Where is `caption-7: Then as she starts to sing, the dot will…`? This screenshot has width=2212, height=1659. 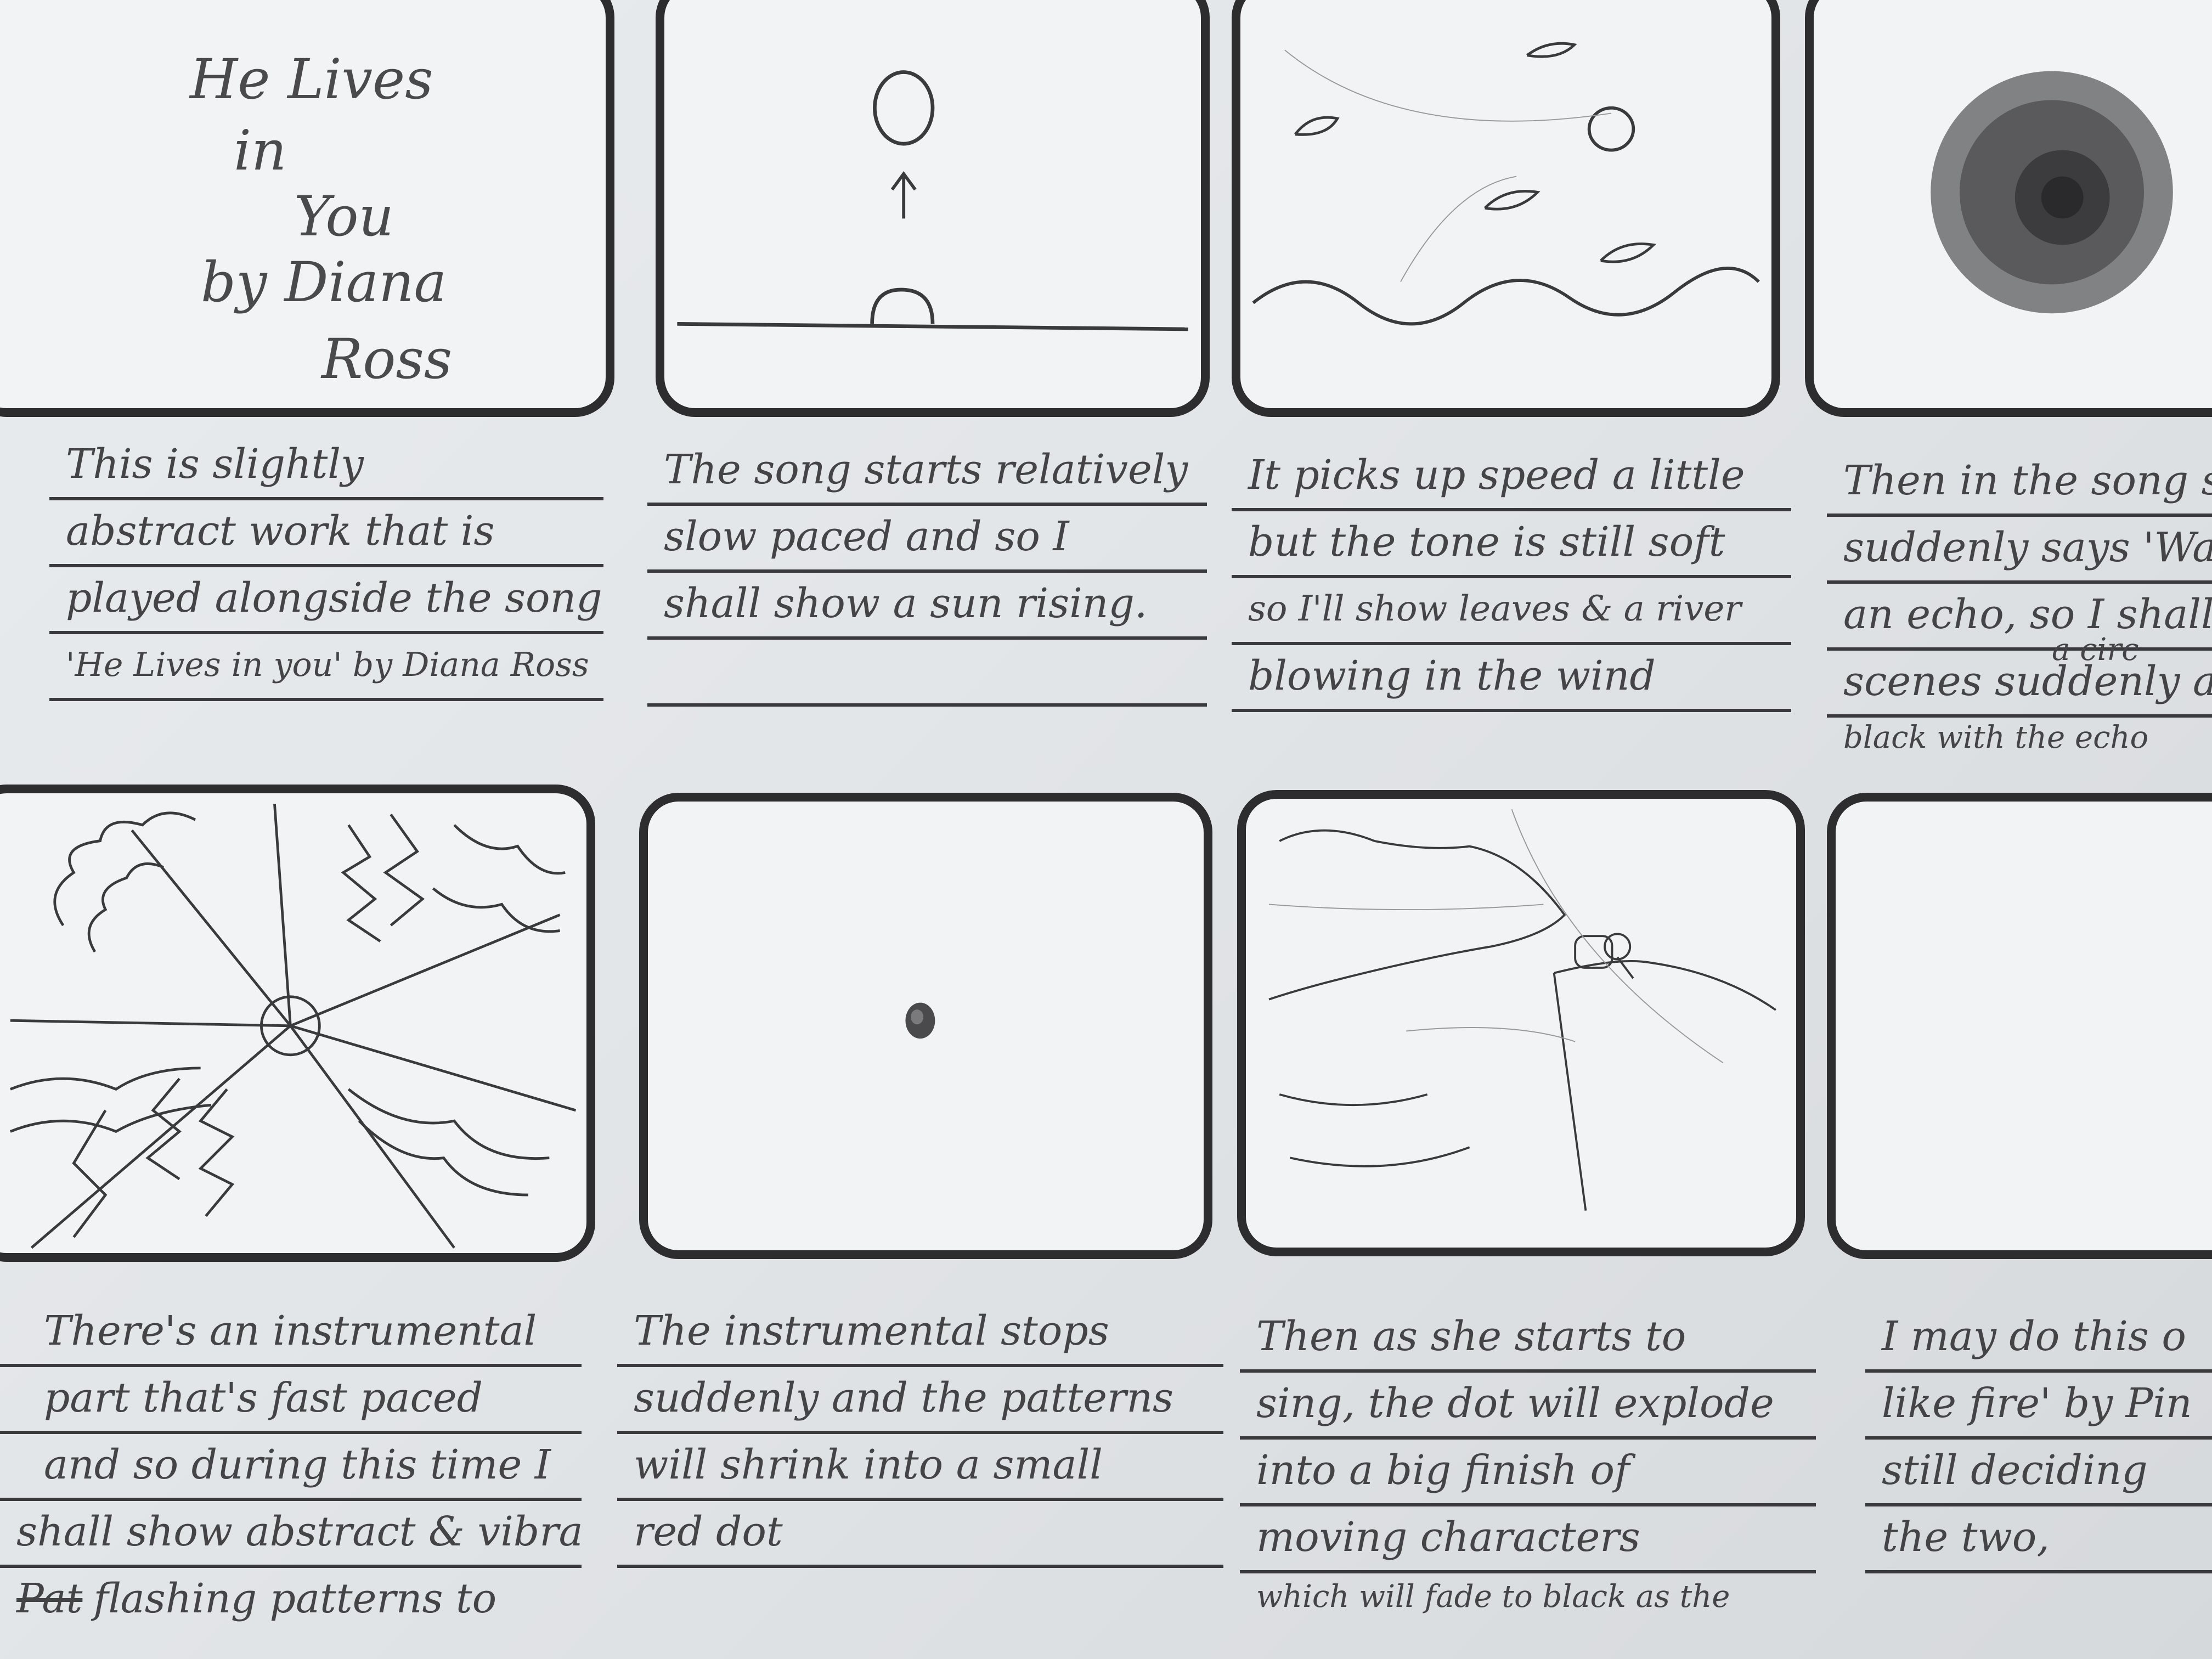
caption-7: Then as she starts to sing, the dot will… is located at coordinates (1528, 1482).